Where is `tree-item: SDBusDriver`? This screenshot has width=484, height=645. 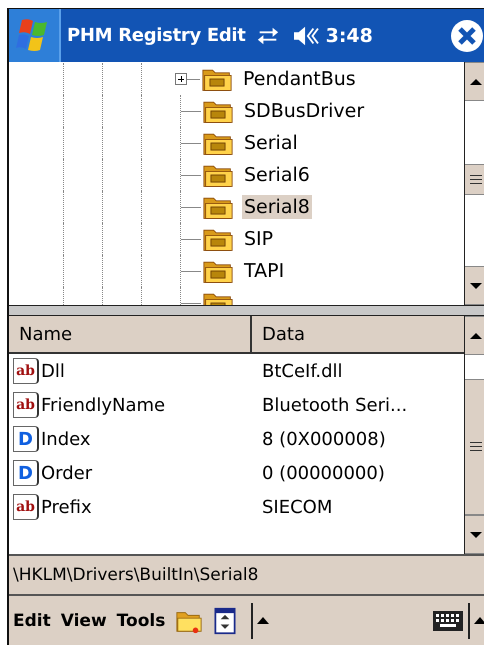
tree-item: SDBusDriver is located at coordinates (304, 111).